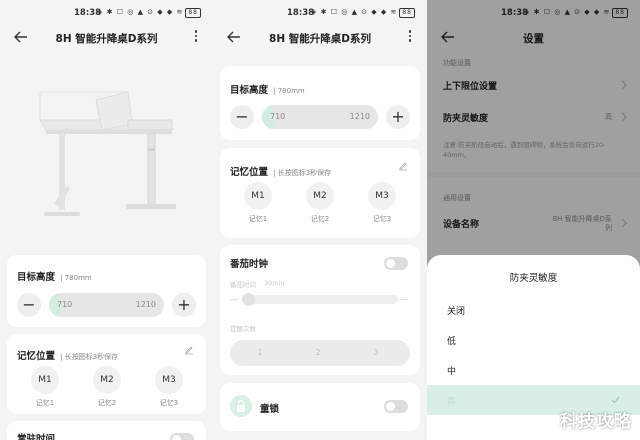 This screenshot has width=640, height=440. What do you see at coordinates (243, 285) in the screenshot?
I see `pomodoro-time-label: 番茄时间` at bounding box center [243, 285].